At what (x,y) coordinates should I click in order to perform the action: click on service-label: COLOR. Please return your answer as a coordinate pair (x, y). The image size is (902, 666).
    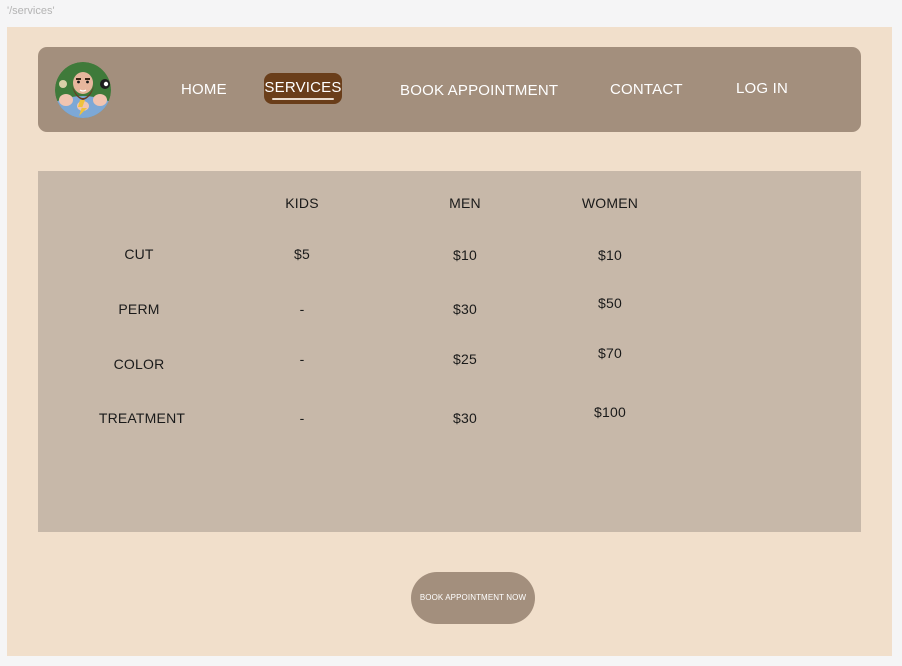
    Looking at the image, I should click on (139, 364).